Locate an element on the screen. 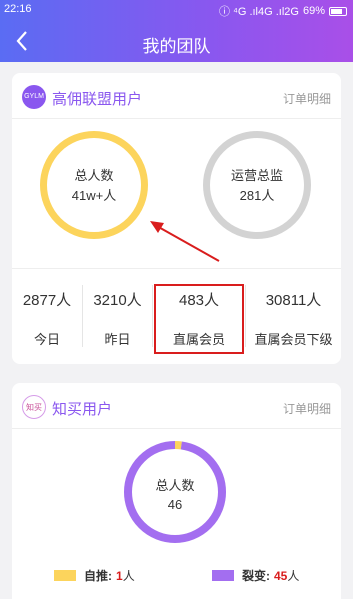 The width and height of the screenshot is (353, 599). stat-value: 30811人 is located at coordinates (293, 300).